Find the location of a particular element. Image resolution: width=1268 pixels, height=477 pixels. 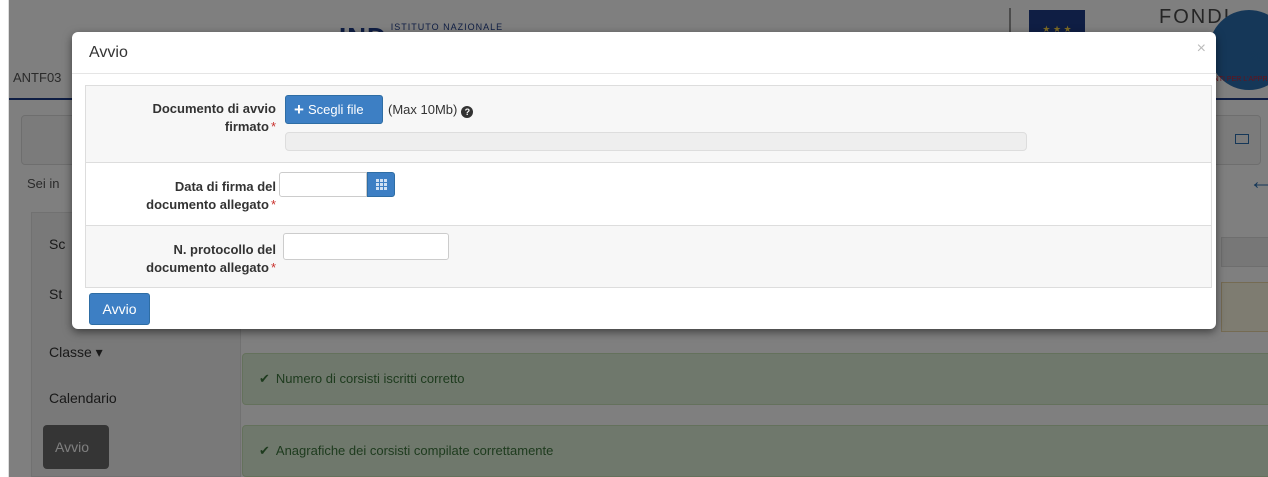

modal-title: Avvio is located at coordinates (108, 52).